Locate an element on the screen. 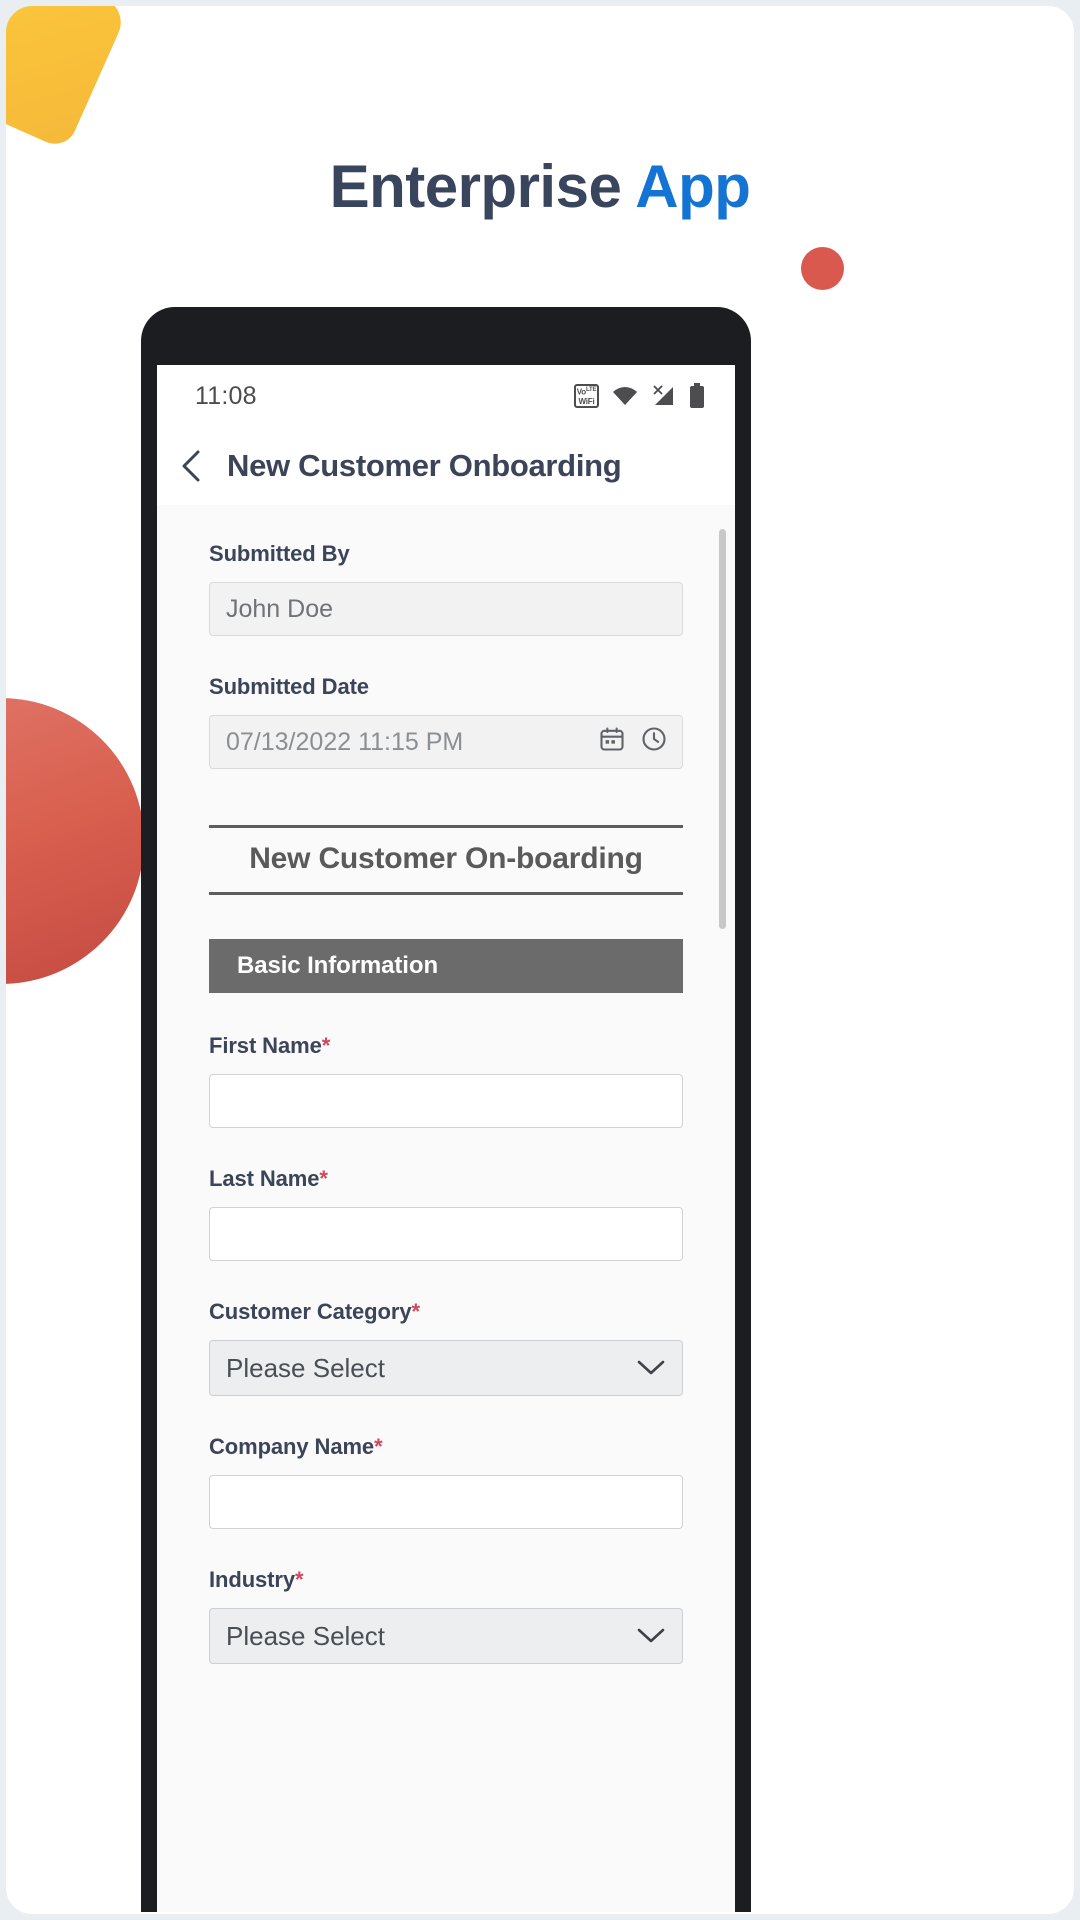  date-icon-group is located at coordinates (633, 742).